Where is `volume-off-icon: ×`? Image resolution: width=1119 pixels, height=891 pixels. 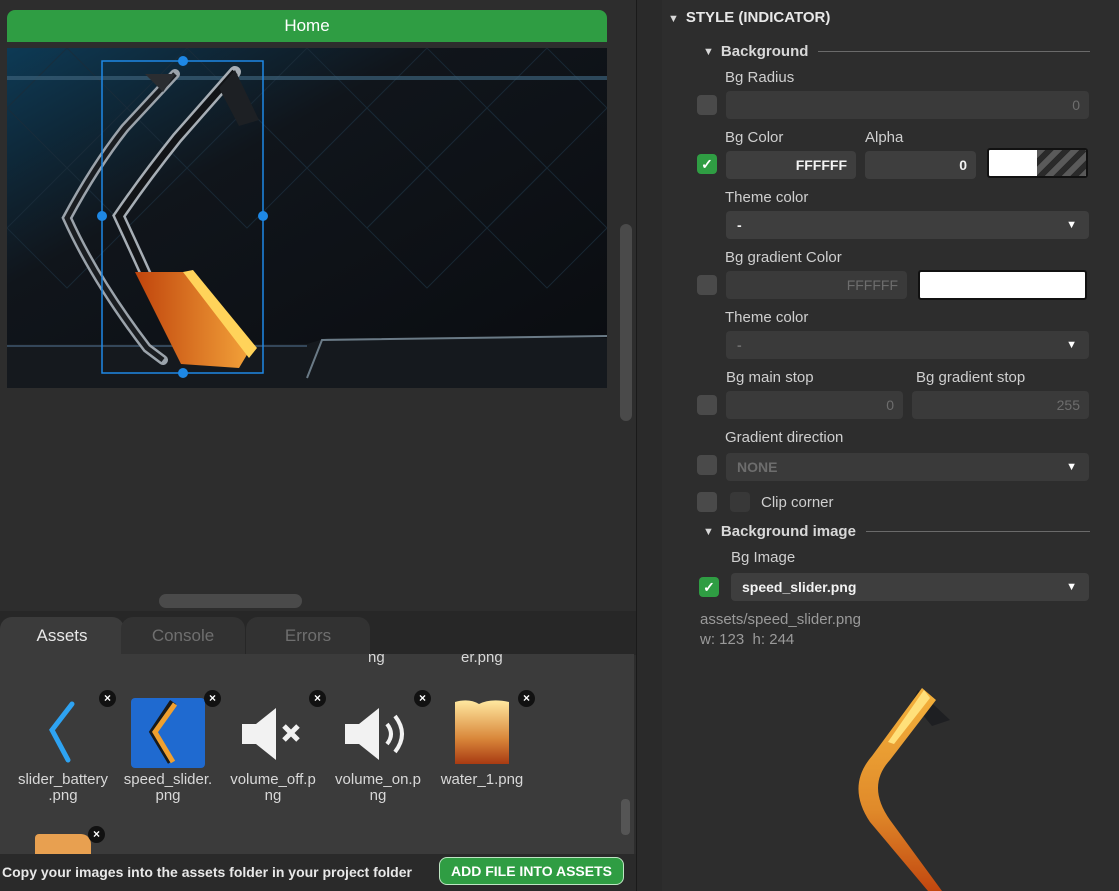
volume-off-icon: × is located at coordinates (281, 729).